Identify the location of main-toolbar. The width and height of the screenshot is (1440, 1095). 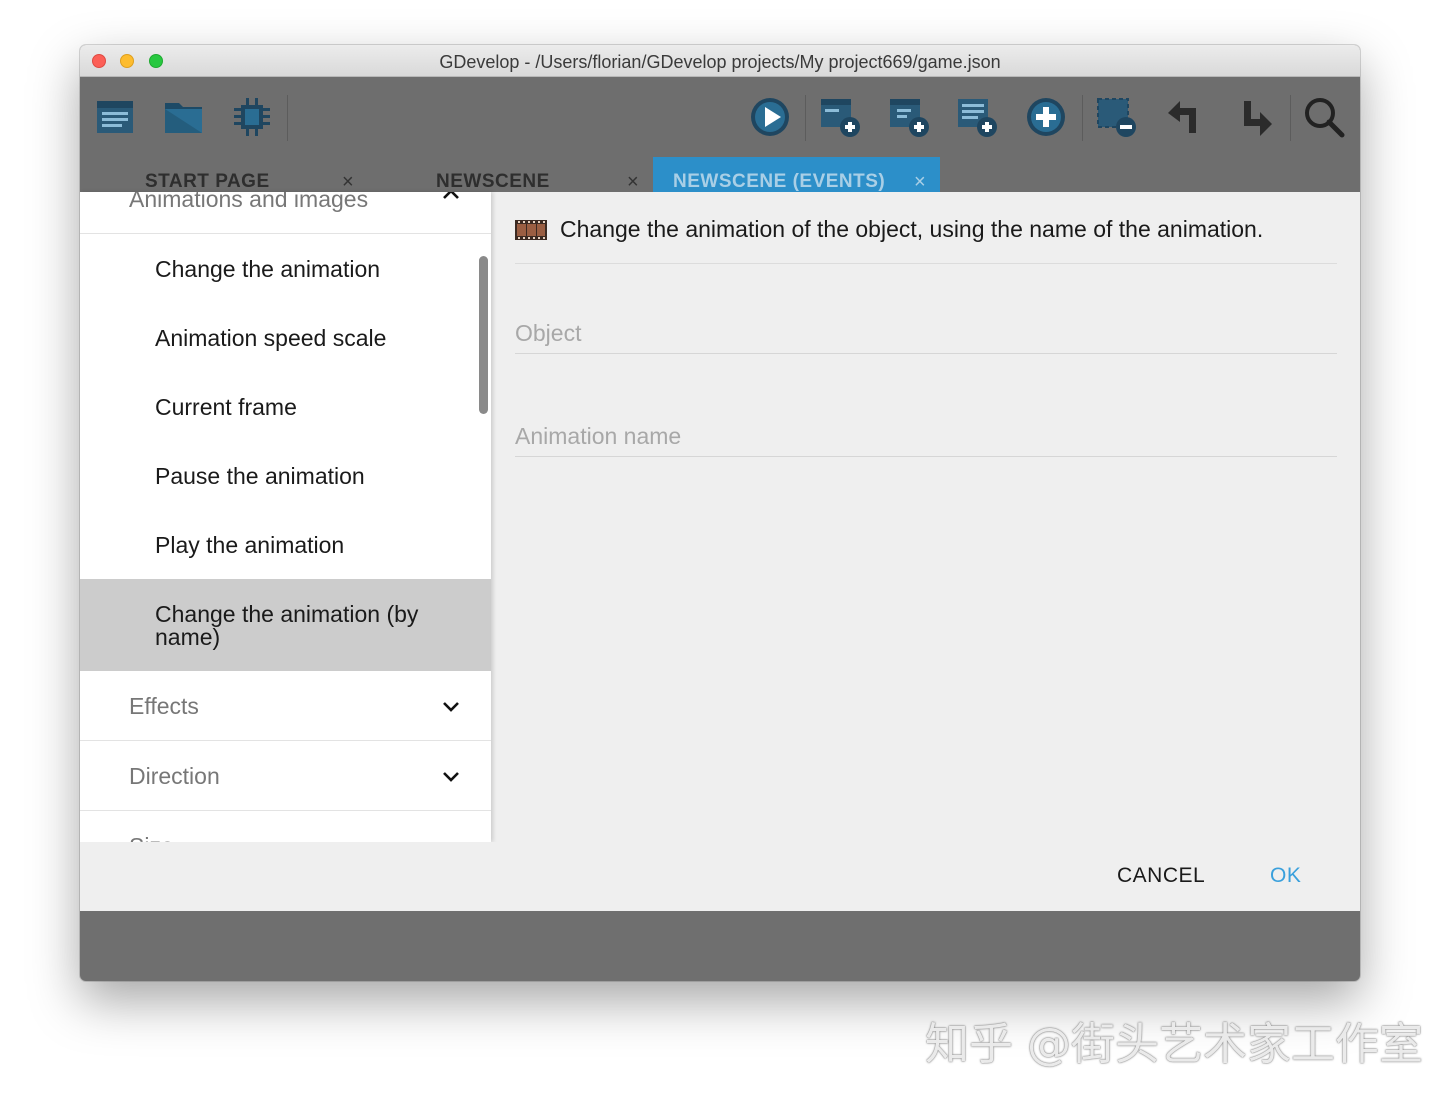
(720, 118).